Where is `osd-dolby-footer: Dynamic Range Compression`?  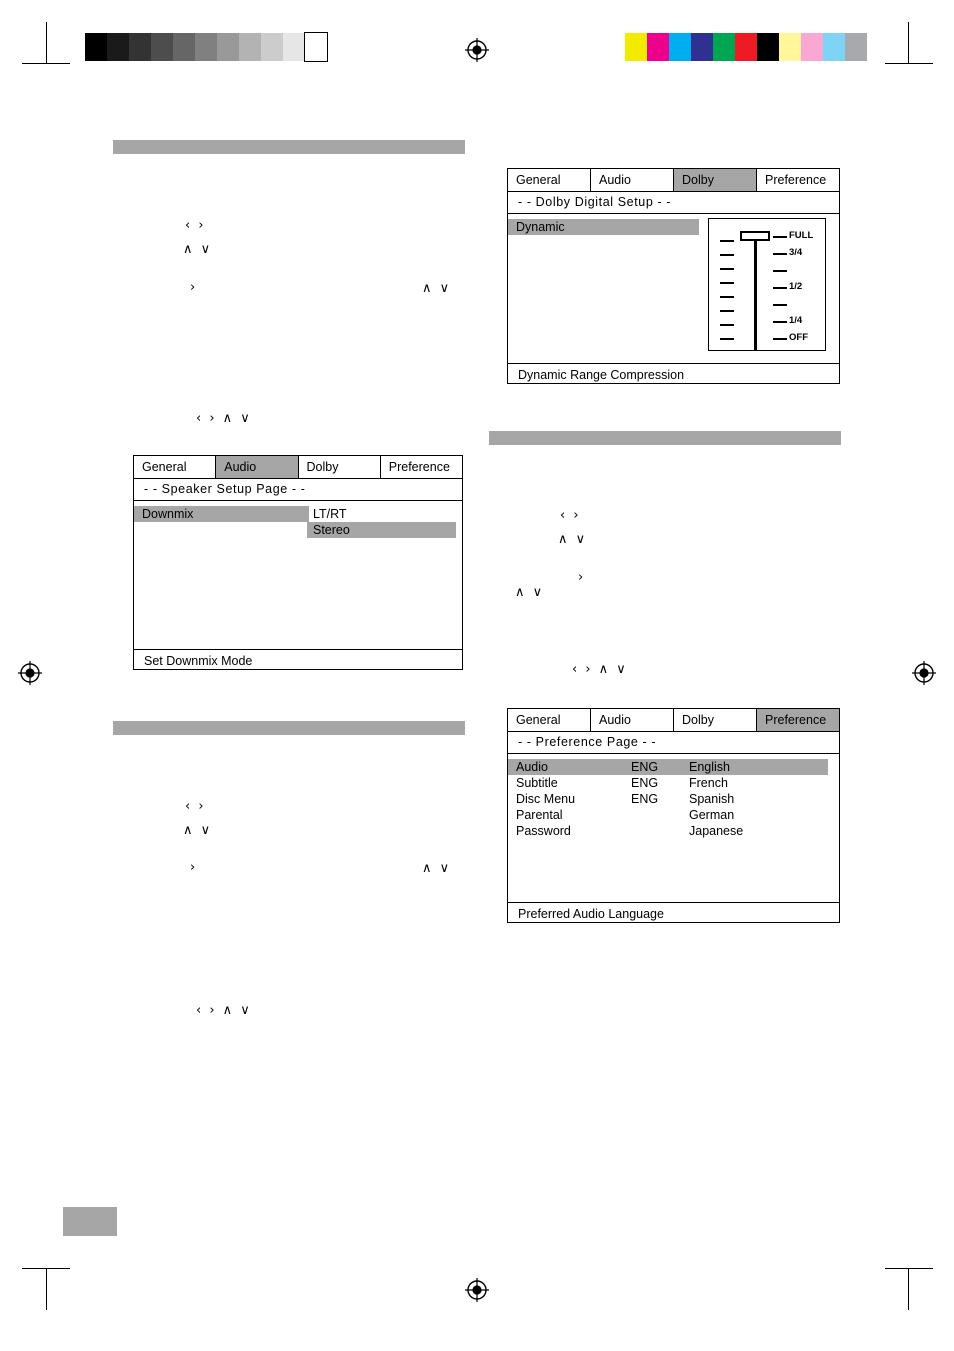
osd-dolby-footer: Dynamic Range Compression is located at coordinates (673, 374).